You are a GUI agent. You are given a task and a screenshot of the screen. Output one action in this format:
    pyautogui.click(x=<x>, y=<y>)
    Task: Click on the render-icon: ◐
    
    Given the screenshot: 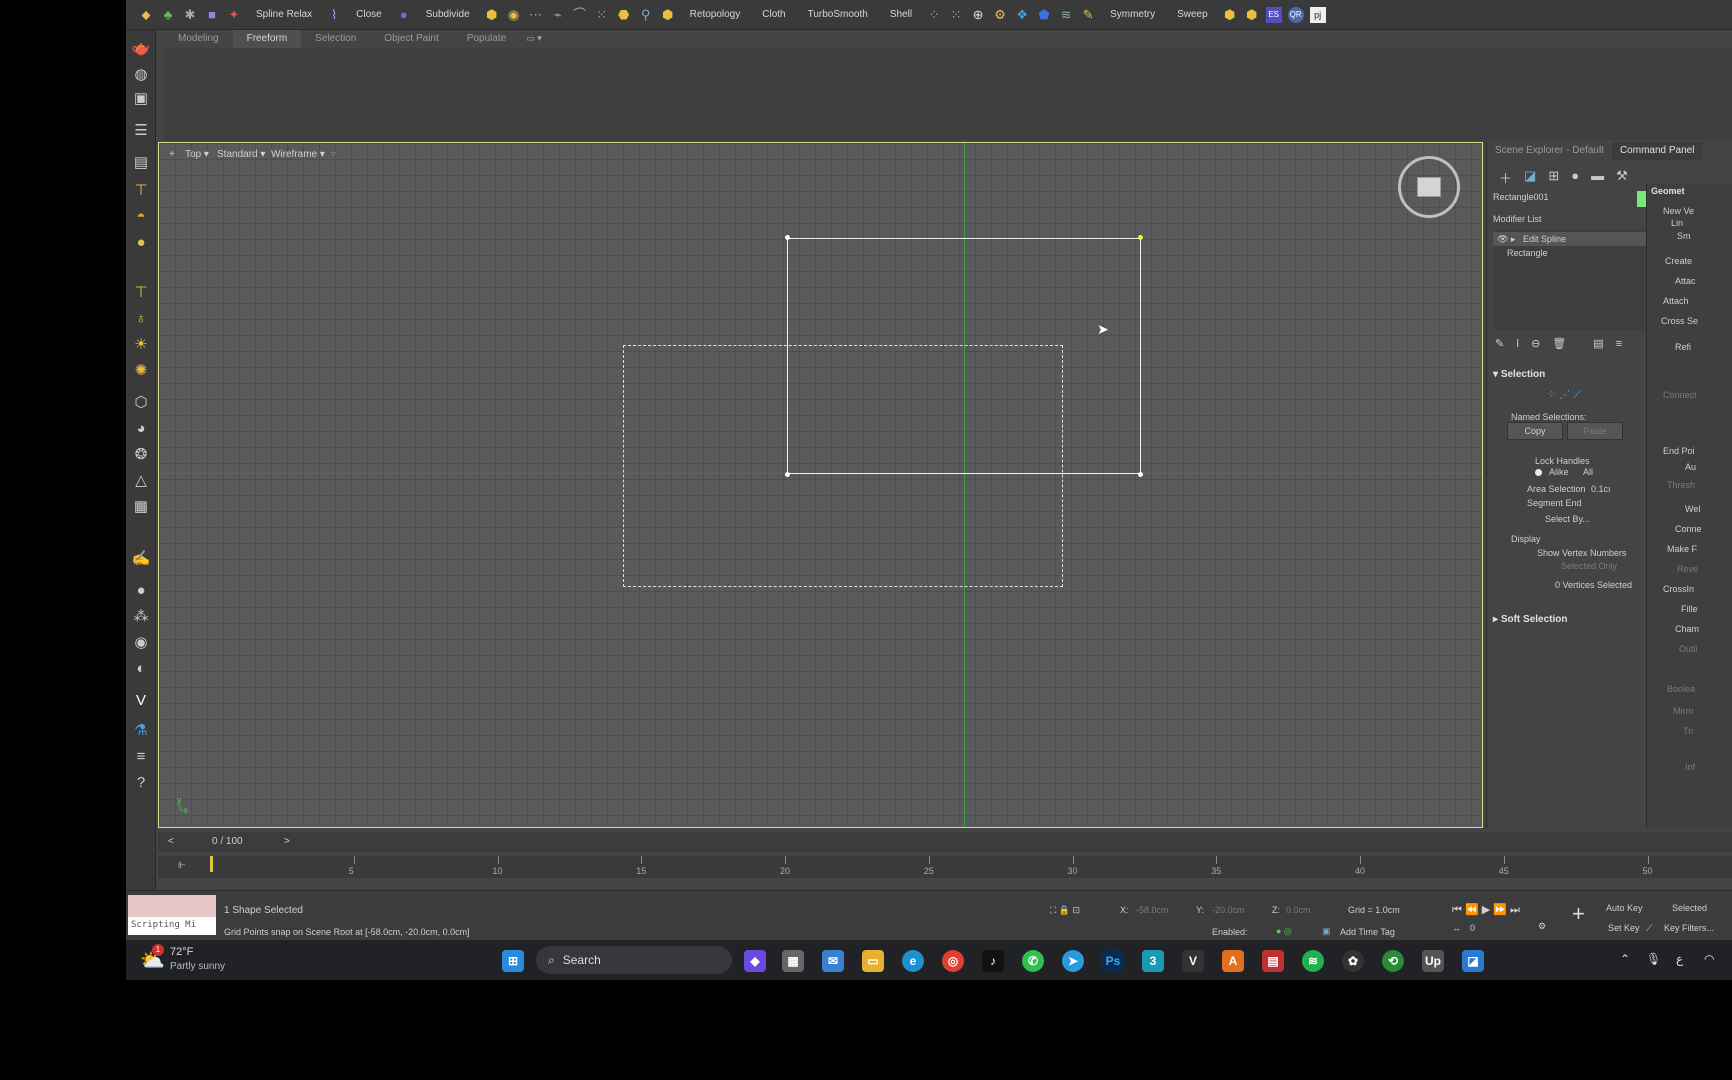 What is the action you would take?
    pyautogui.click(x=141, y=668)
    